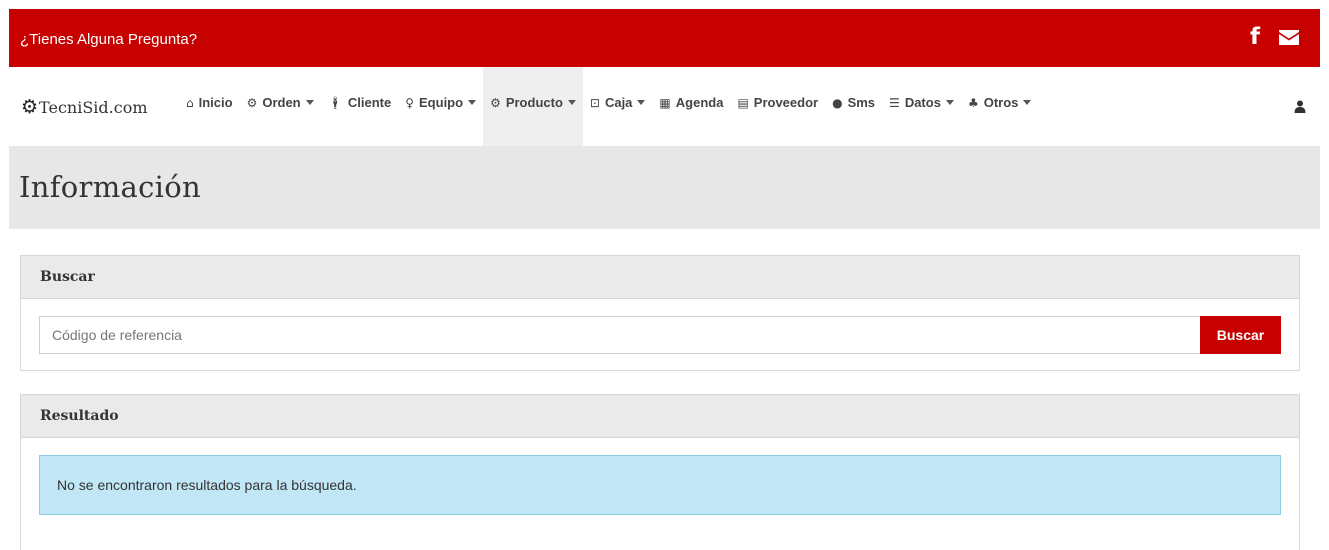 This screenshot has width=1329, height=550. I want to click on list-icon: ☰, so click(894, 102).